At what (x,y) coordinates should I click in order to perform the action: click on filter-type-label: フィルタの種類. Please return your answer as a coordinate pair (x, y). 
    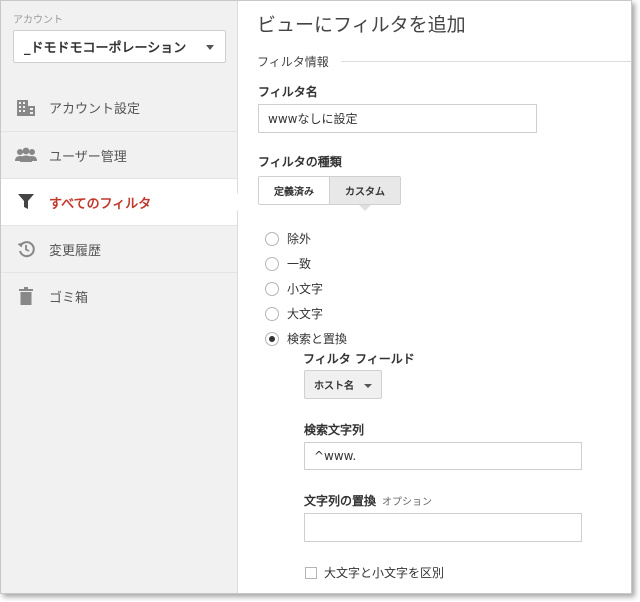
    Looking at the image, I should click on (300, 162).